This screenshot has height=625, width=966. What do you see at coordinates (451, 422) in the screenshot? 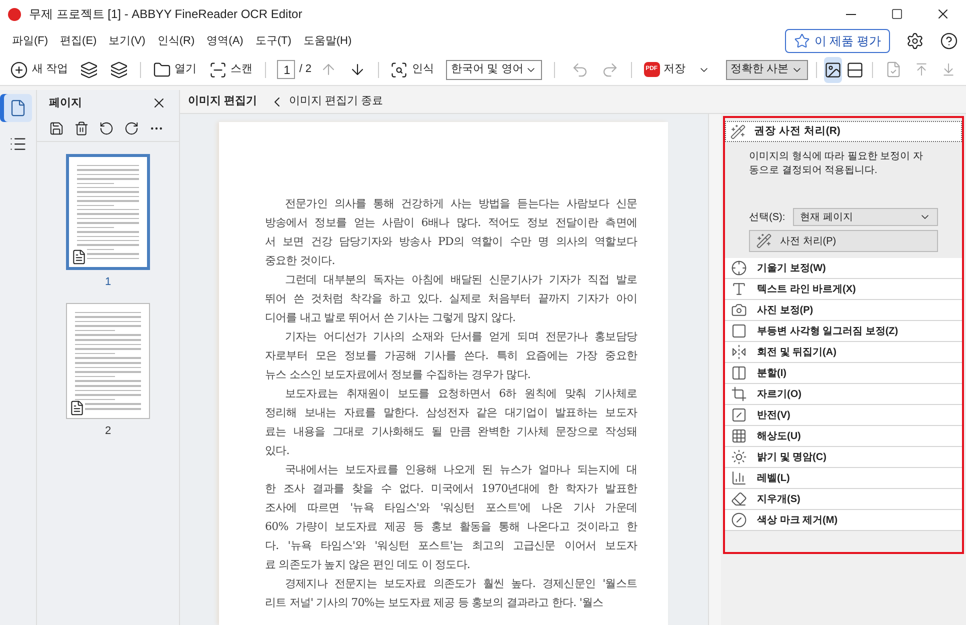
I see `document-paragraph: 보도자료는 취재원이 보도를 요청하면서 6하 원칙에 맞춰 기사체로 정리해 보내는 자료를 말한다. 삼성전자 같은 대기업이 발표하는 보도자 료는 내용을 그대로 기사화해도 될 만큼 완벽한 기사체 문장으로 작성돼 있다.` at bounding box center [451, 422].